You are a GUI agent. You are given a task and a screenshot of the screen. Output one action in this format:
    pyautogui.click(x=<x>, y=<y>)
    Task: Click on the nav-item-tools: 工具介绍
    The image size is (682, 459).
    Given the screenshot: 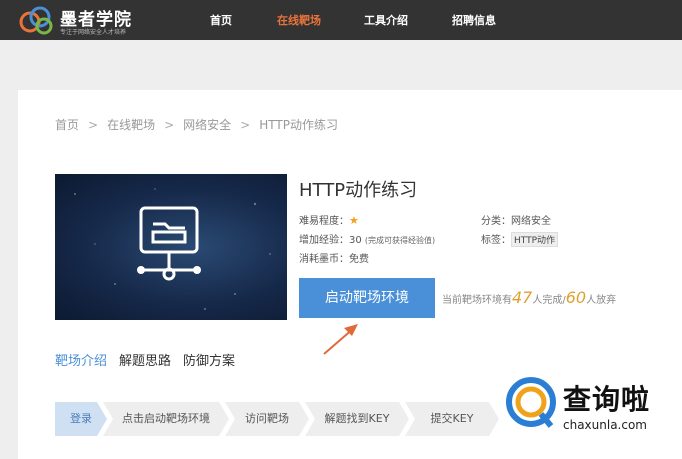 What is the action you would take?
    pyautogui.click(x=386, y=20)
    